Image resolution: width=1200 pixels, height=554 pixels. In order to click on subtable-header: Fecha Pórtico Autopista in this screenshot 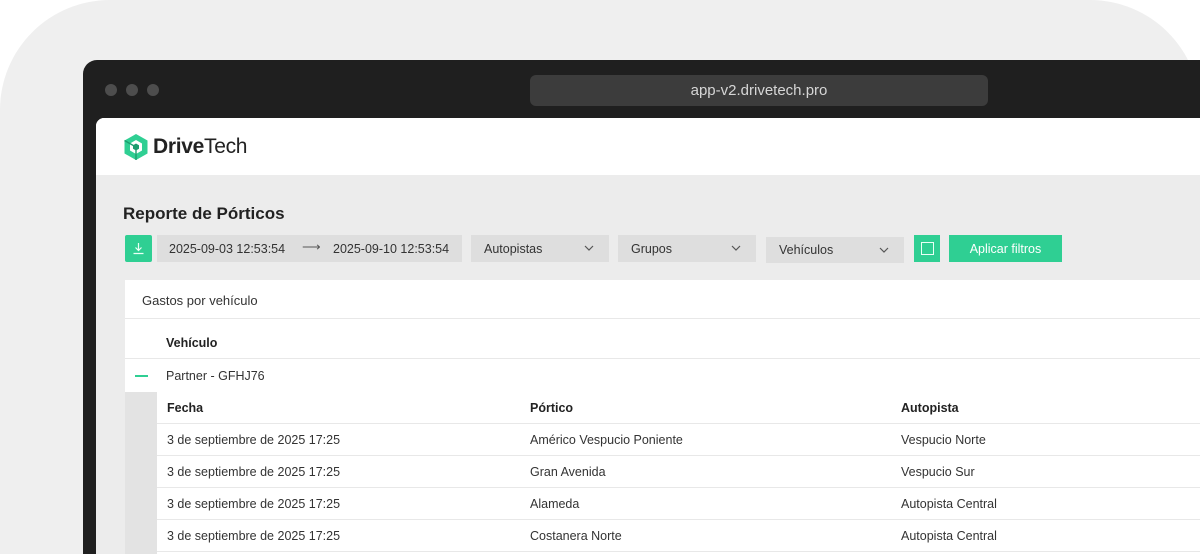, I will do `click(678, 408)`.